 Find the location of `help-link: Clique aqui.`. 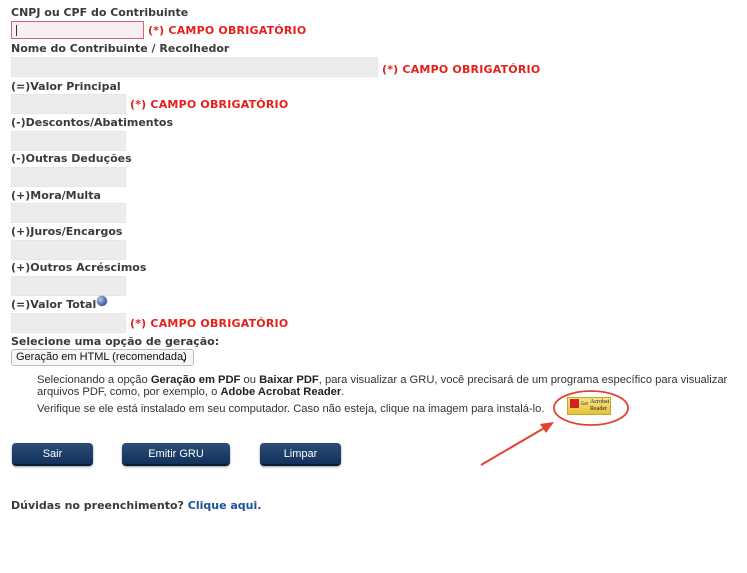

help-link: Clique aqui. is located at coordinates (225, 505).